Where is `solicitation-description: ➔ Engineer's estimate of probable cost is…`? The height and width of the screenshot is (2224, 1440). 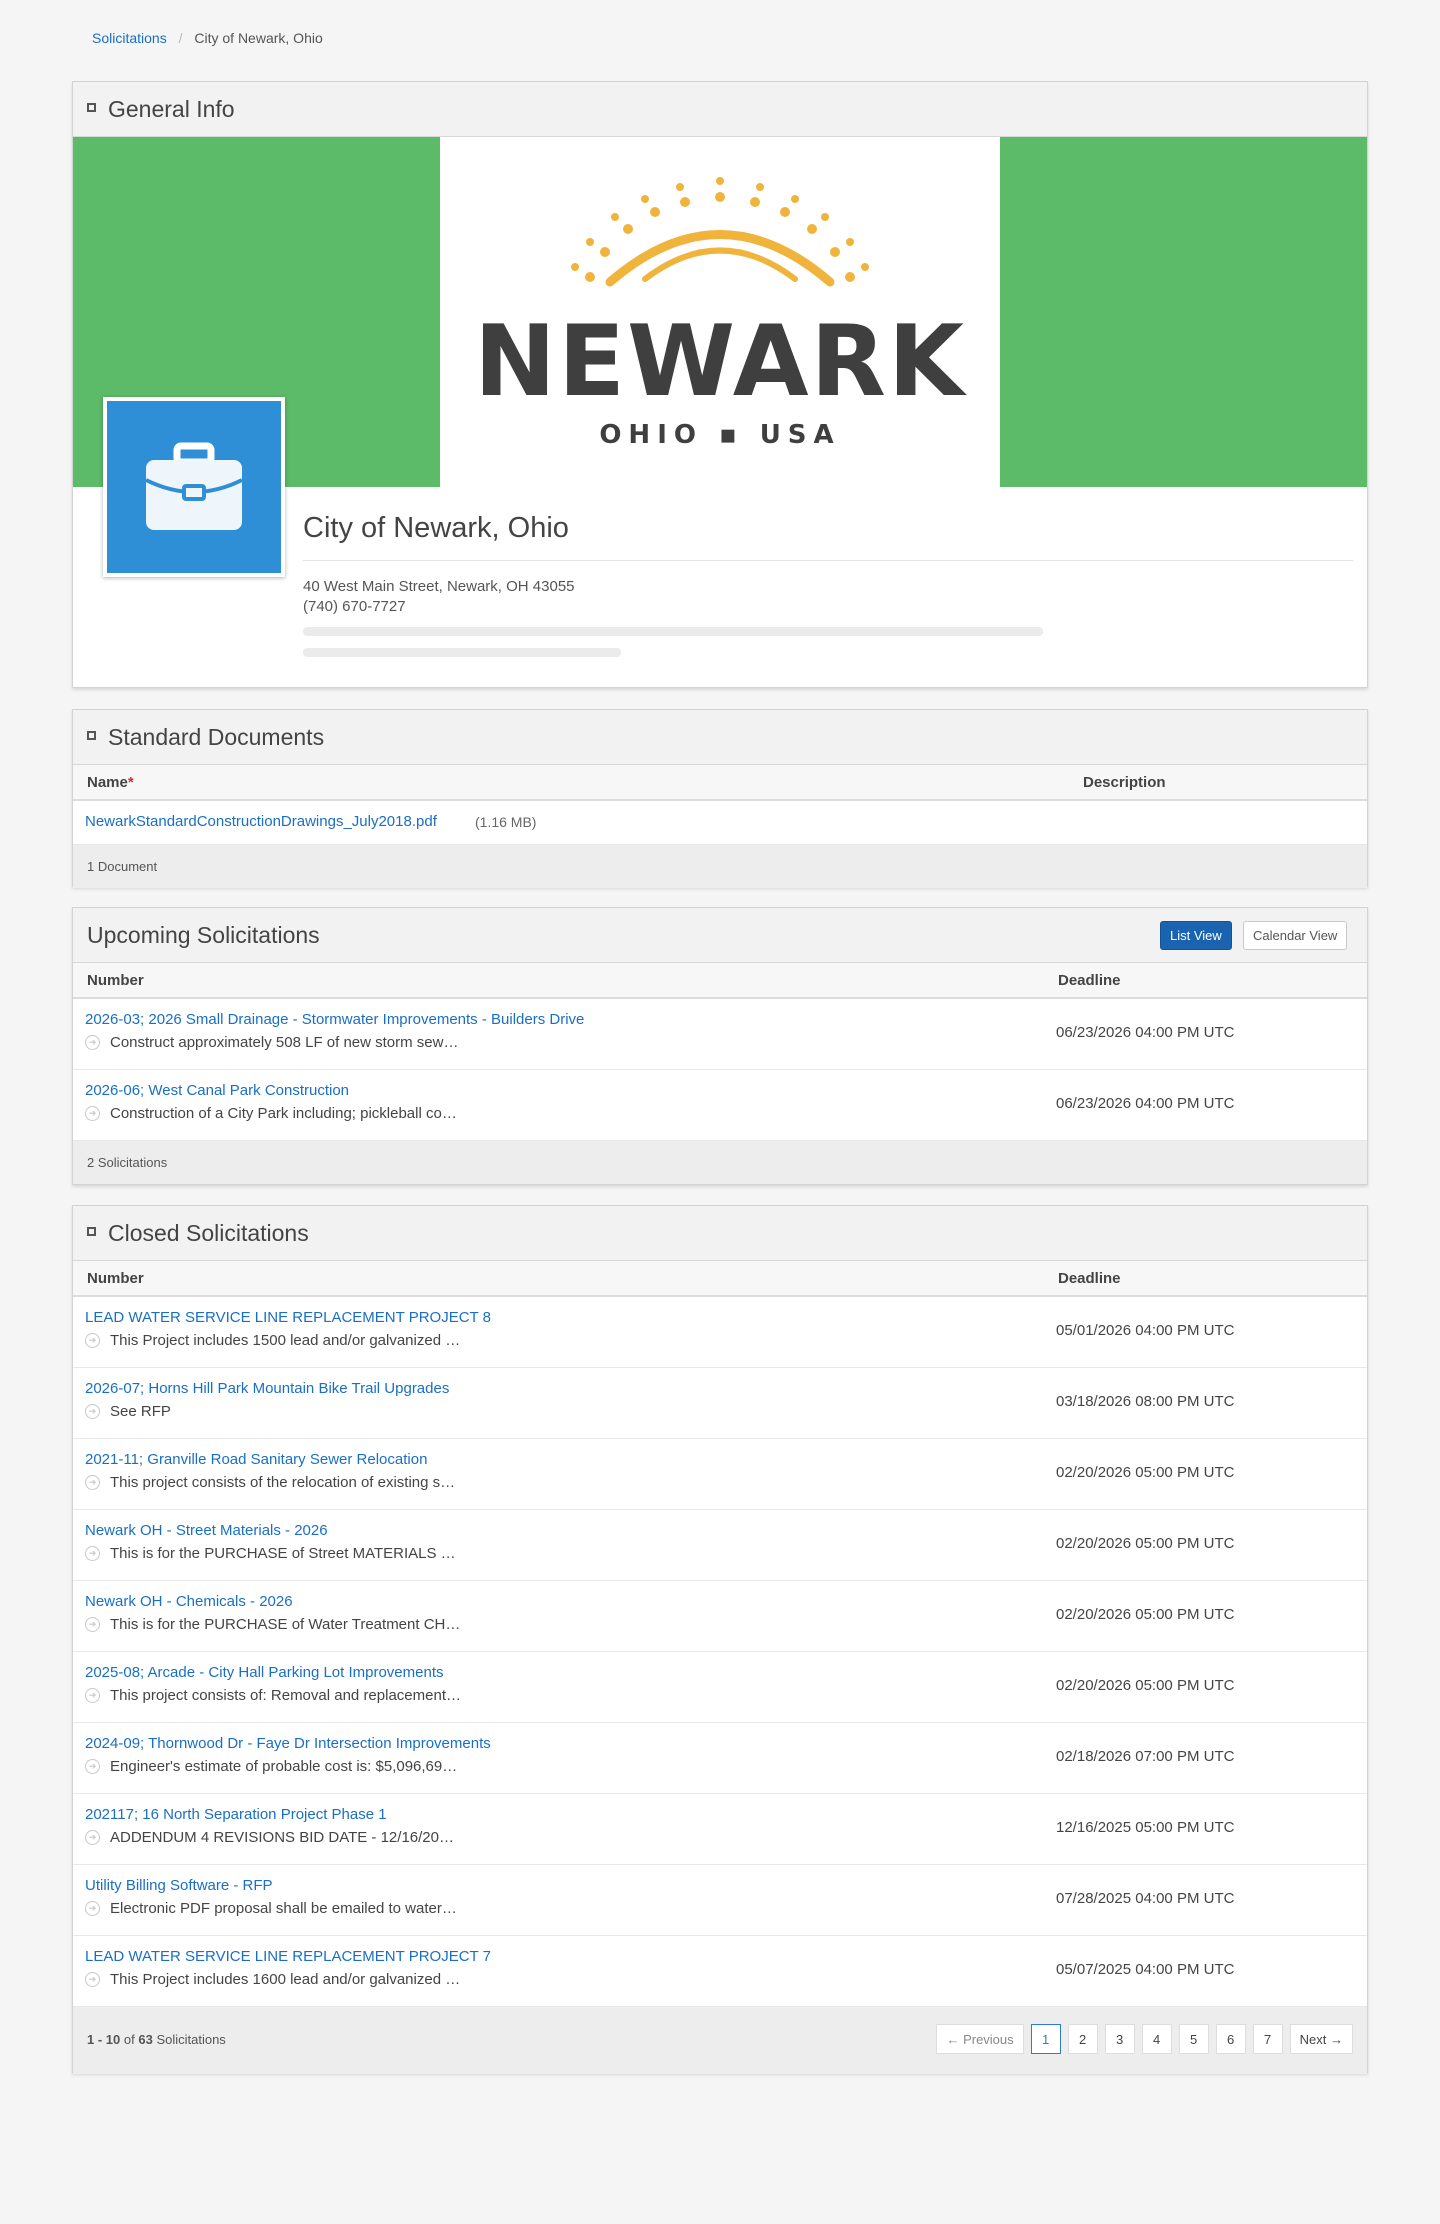
solicitation-description: ➔ Engineer's estimate of probable cost is… is located at coordinates (271, 1766).